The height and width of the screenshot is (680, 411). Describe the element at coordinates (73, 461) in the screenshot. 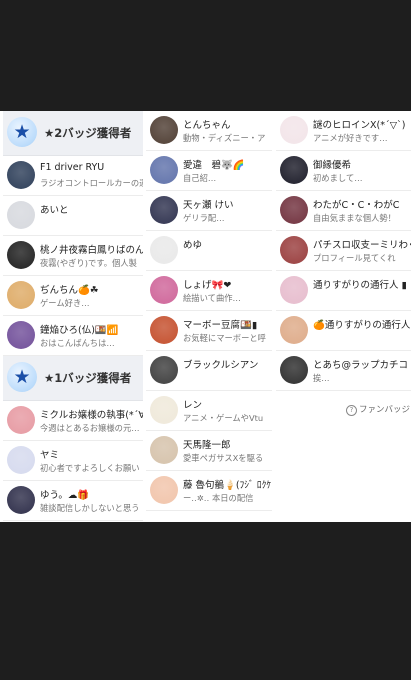

I see `user-row: ヤミ初心者ですよろしくお願い` at that location.